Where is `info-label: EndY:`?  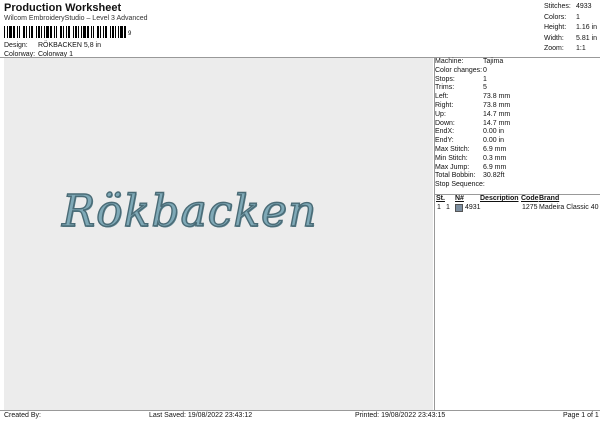 info-label: EndY: is located at coordinates (444, 141).